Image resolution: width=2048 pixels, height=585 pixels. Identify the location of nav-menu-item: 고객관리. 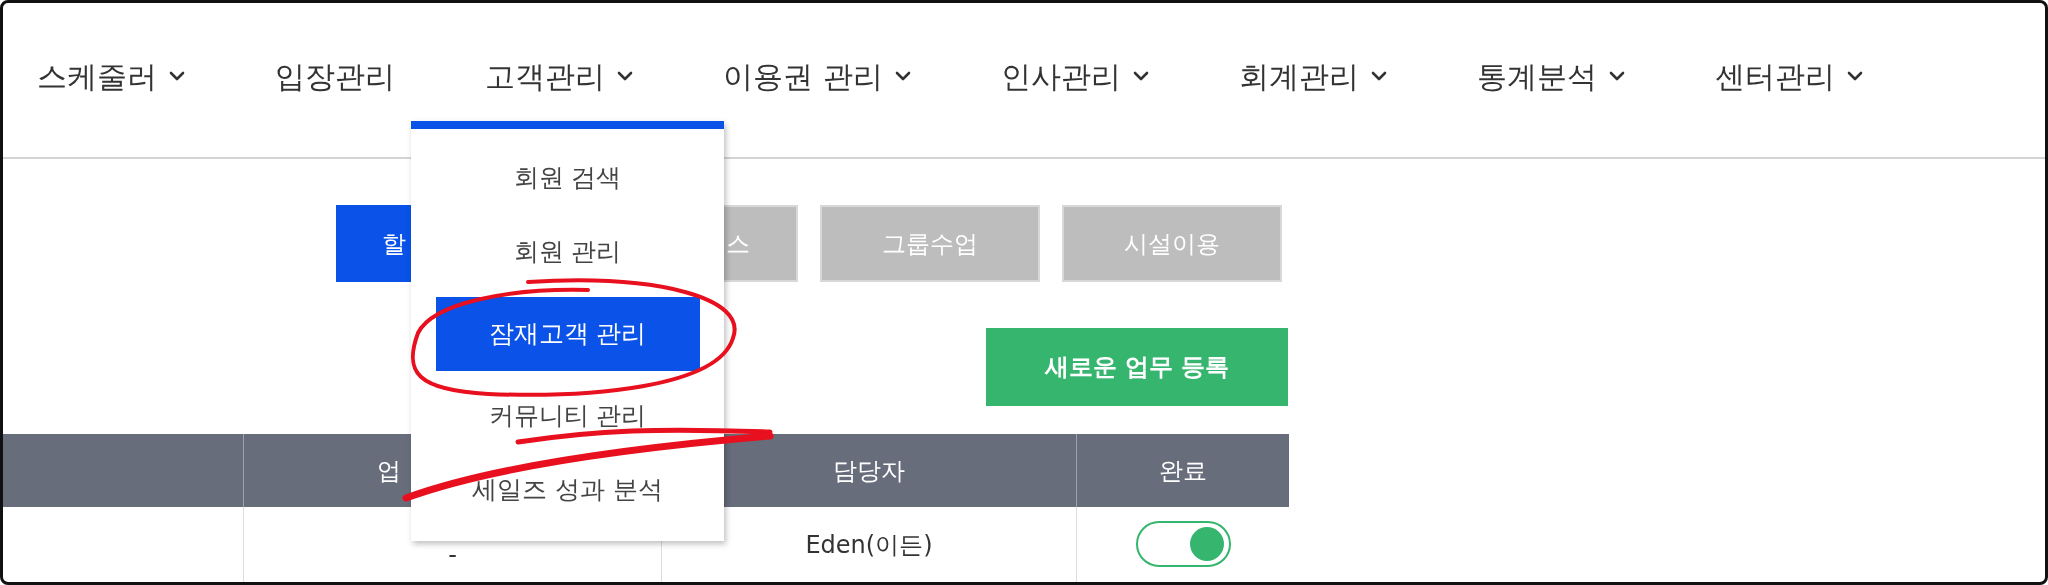
(559, 80).